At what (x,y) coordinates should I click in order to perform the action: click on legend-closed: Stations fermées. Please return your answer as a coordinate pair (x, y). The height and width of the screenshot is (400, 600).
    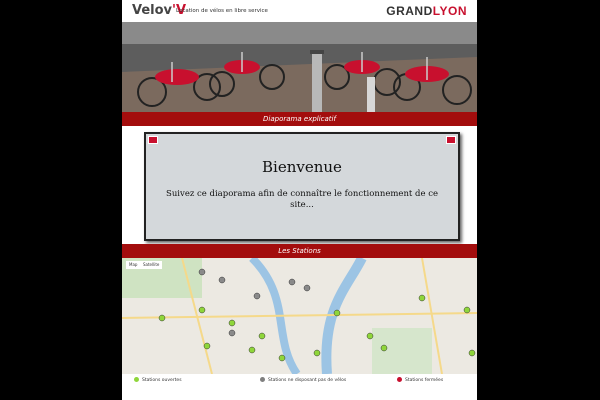
    Looking at the image, I should click on (420, 380).